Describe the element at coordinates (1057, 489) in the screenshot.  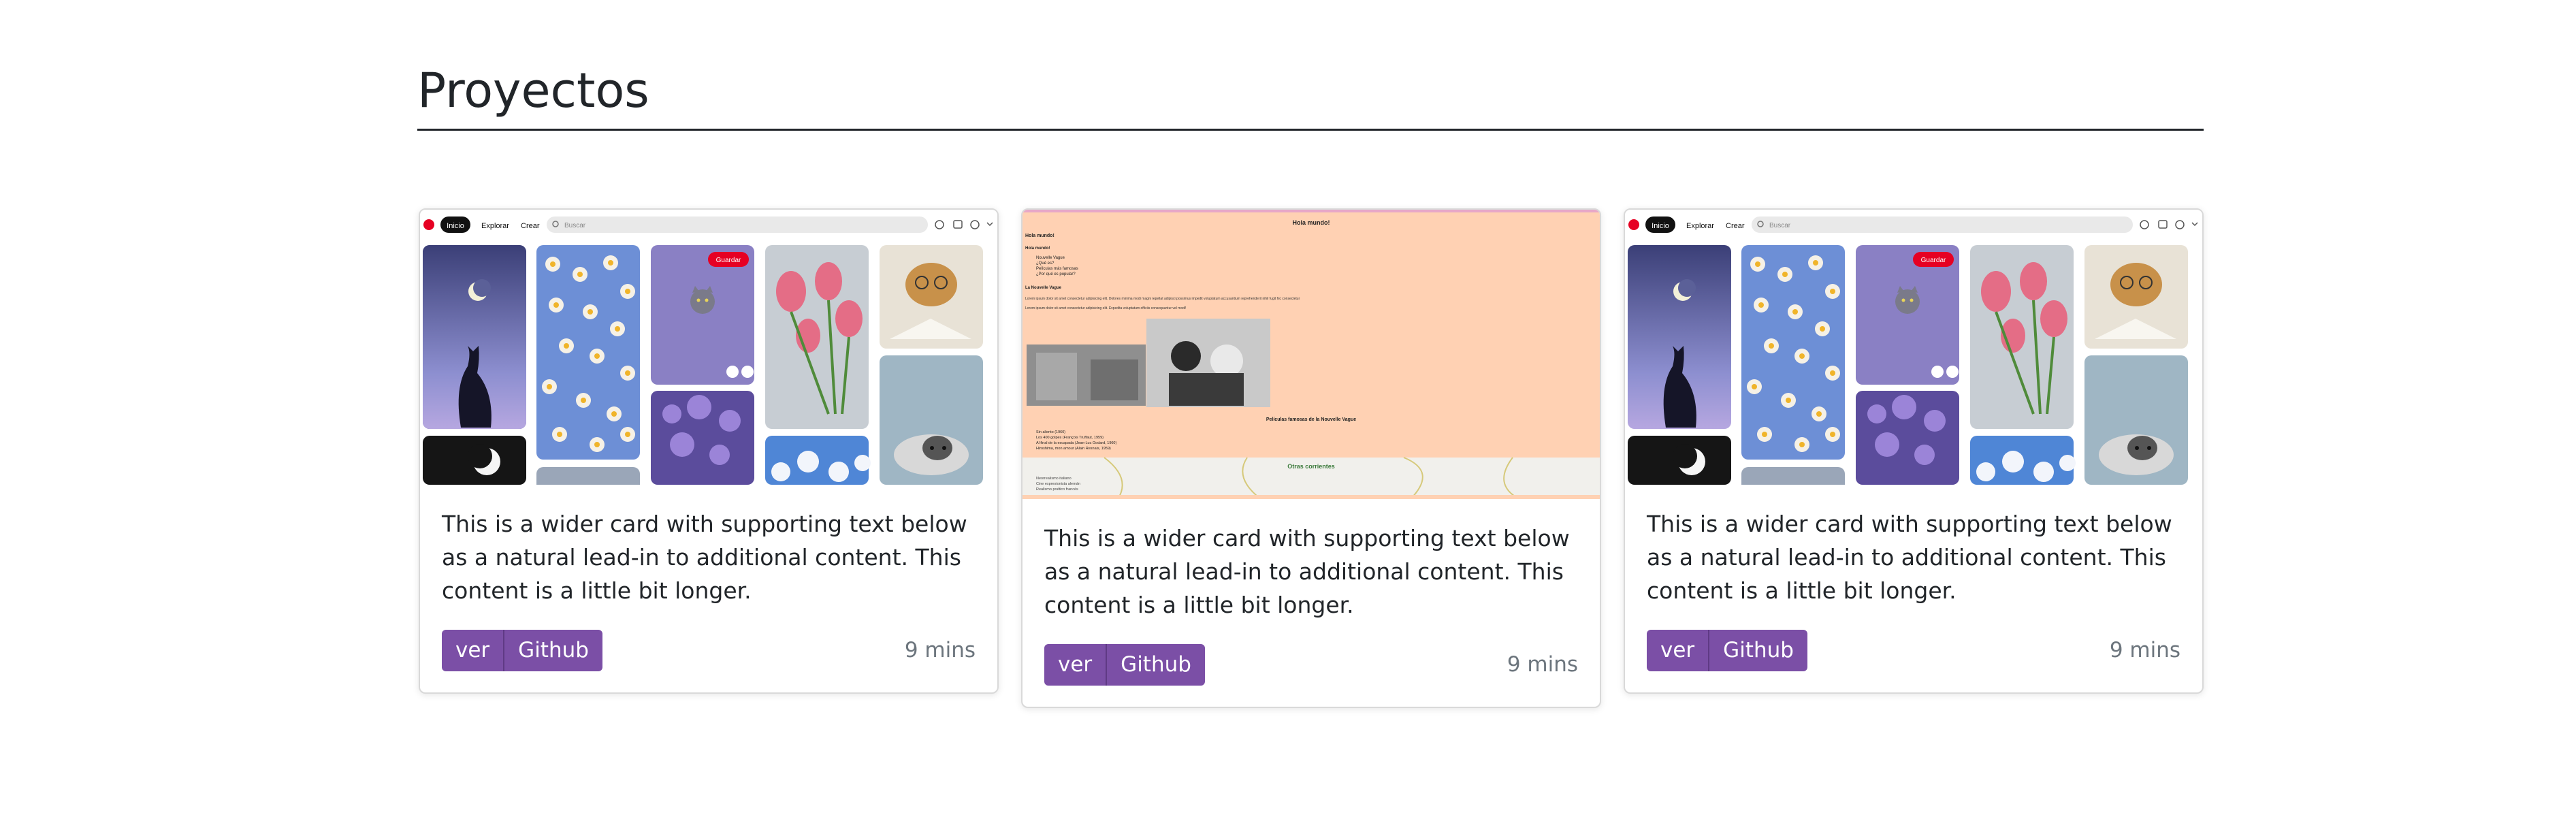
I see `other-item: Realismo poético francés` at that location.